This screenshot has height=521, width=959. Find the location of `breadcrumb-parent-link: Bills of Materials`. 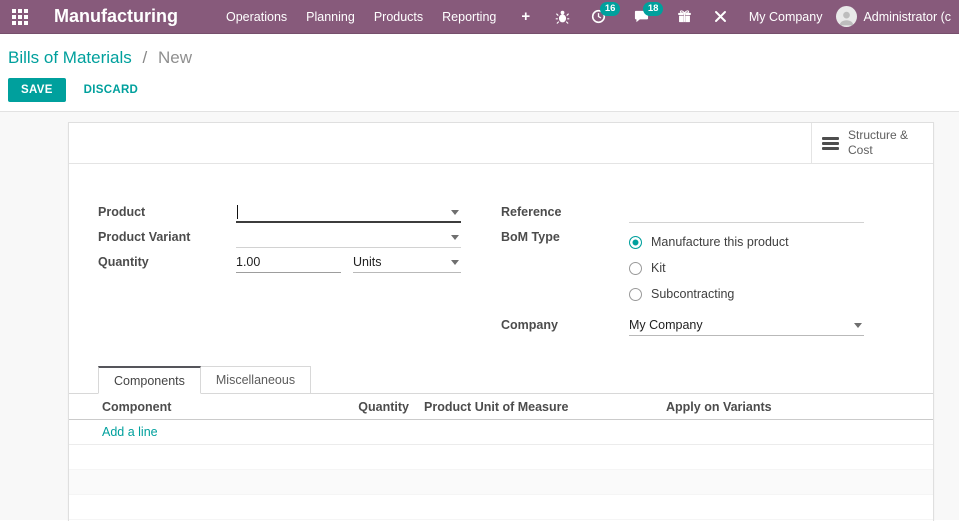

breadcrumb-parent-link: Bills of Materials is located at coordinates (70, 57).